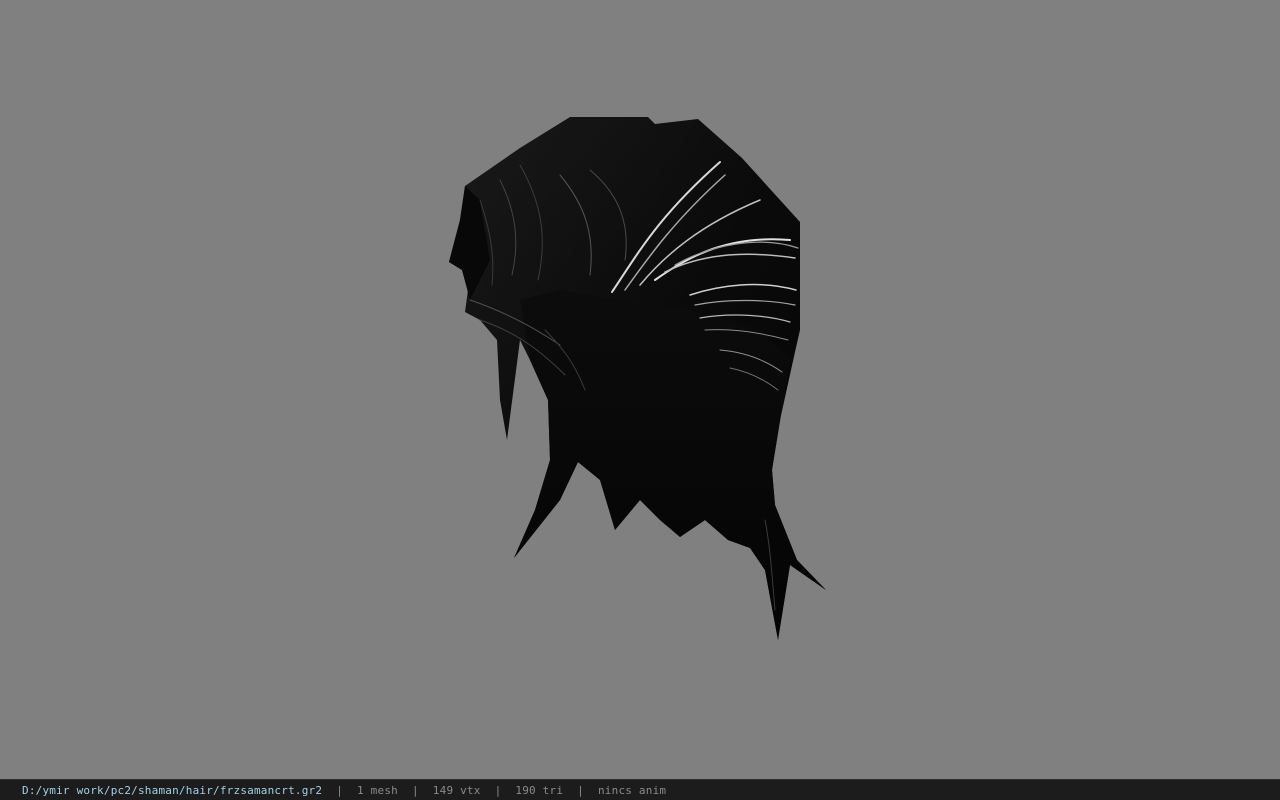 The image size is (1280, 800). What do you see at coordinates (632, 790) in the screenshot?
I see `anim-status-text: nincs anim` at bounding box center [632, 790].